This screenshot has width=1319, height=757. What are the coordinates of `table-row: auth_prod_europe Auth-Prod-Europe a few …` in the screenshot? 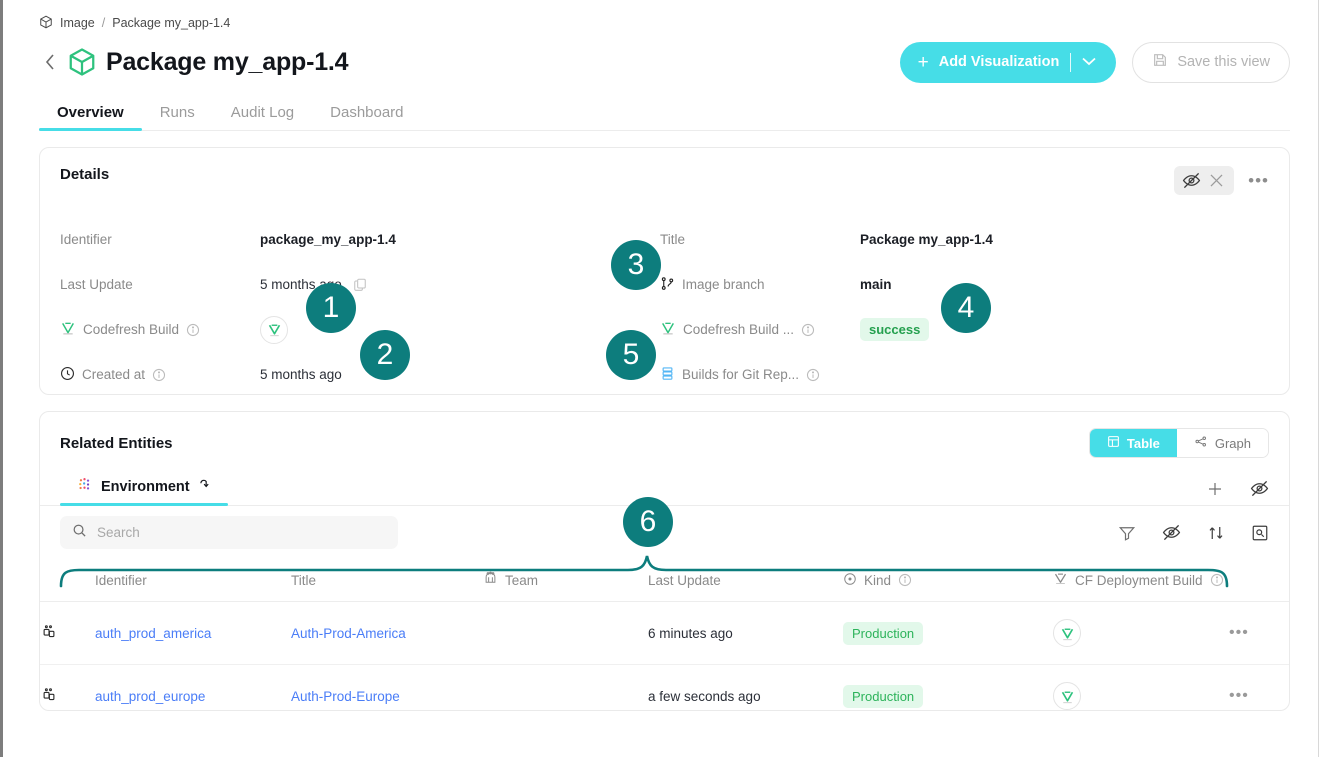 It's located at (664, 687).